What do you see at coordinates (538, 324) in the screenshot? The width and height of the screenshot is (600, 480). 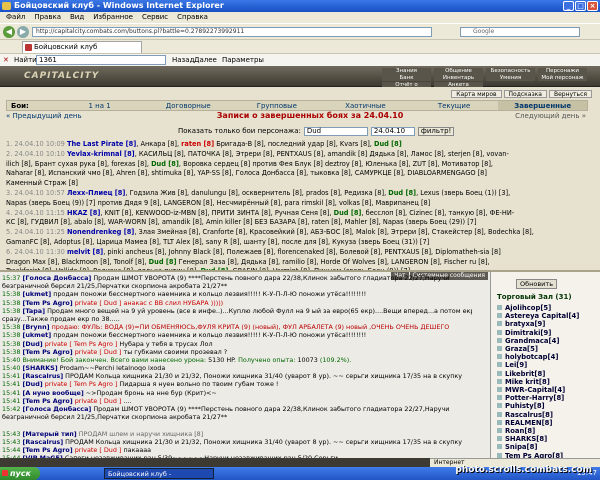 I see `online-user: bratyxa[9]` at bounding box center [538, 324].